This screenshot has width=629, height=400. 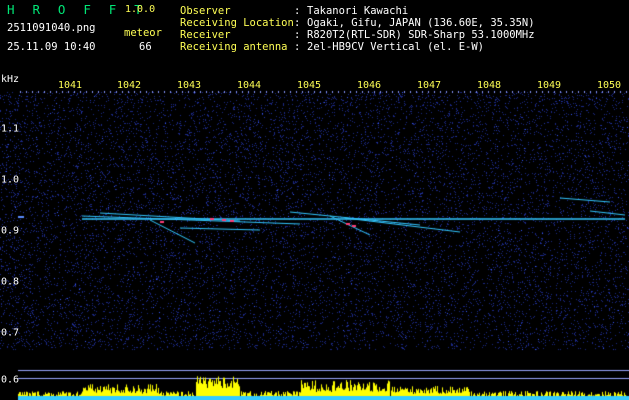 What do you see at coordinates (396, 47) in the screenshot?
I see `info-value-antenna: 2el-HB9CV Vertical (el. E-W)` at bounding box center [396, 47].